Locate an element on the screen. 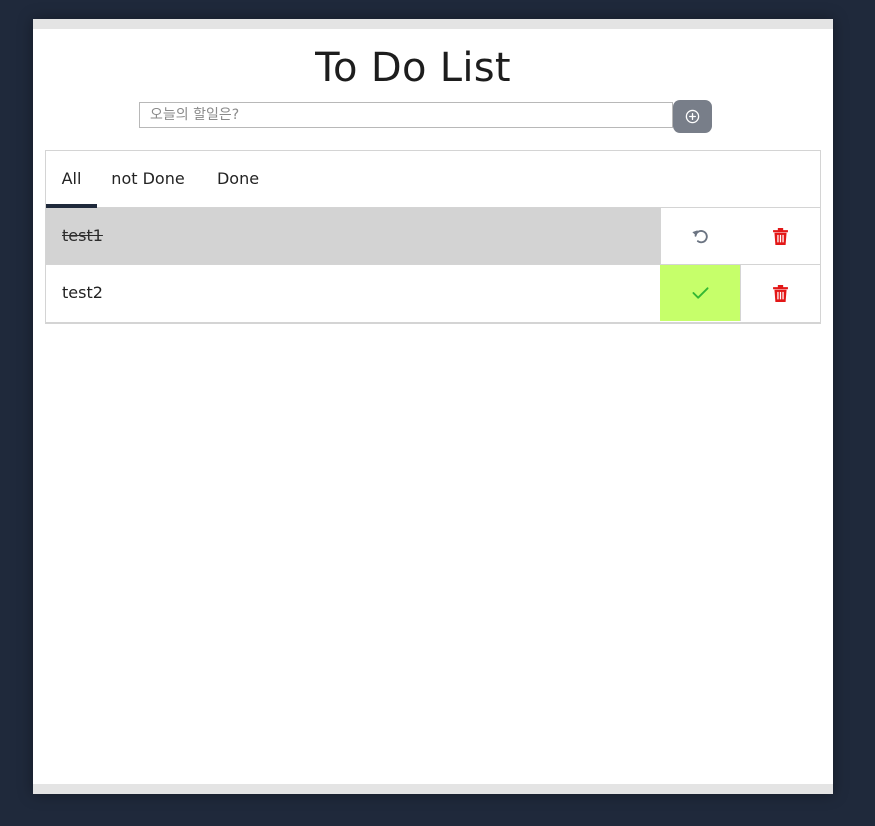  check-icon is located at coordinates (700, 293).